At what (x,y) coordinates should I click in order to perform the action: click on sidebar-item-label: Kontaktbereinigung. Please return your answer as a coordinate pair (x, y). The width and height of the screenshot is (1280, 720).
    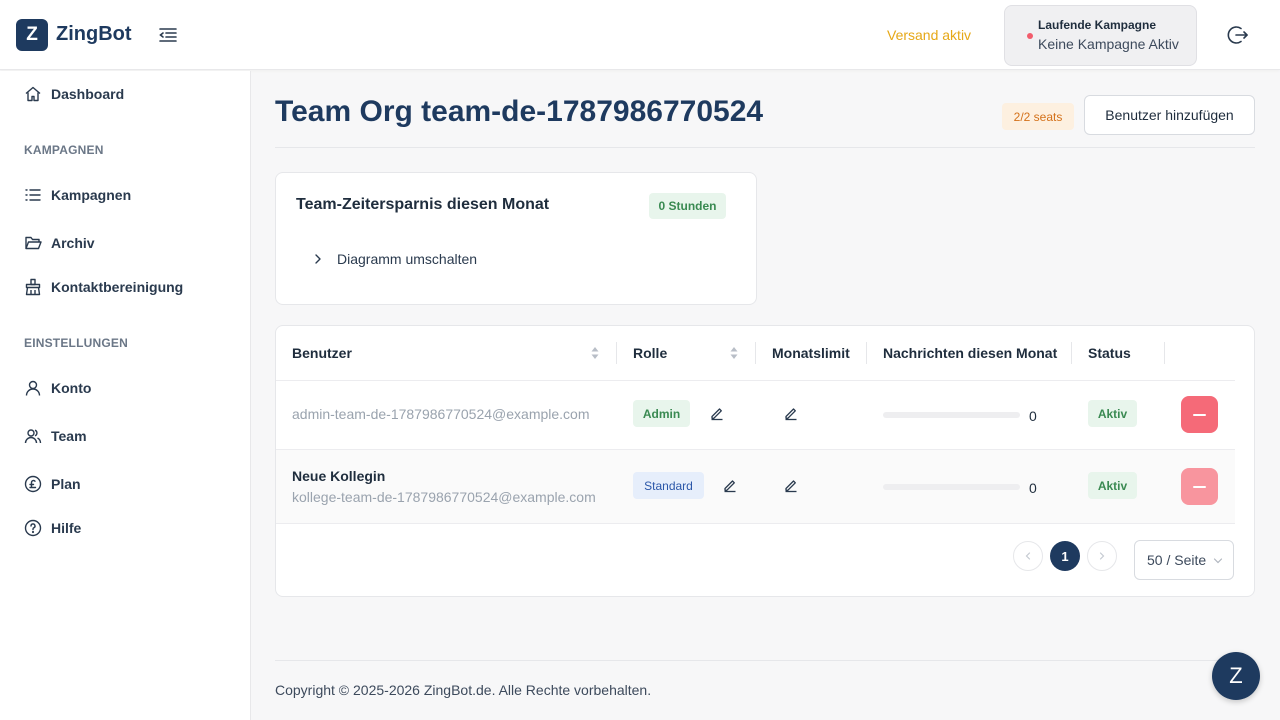
    Looking at the image, I should click on (117, 287).